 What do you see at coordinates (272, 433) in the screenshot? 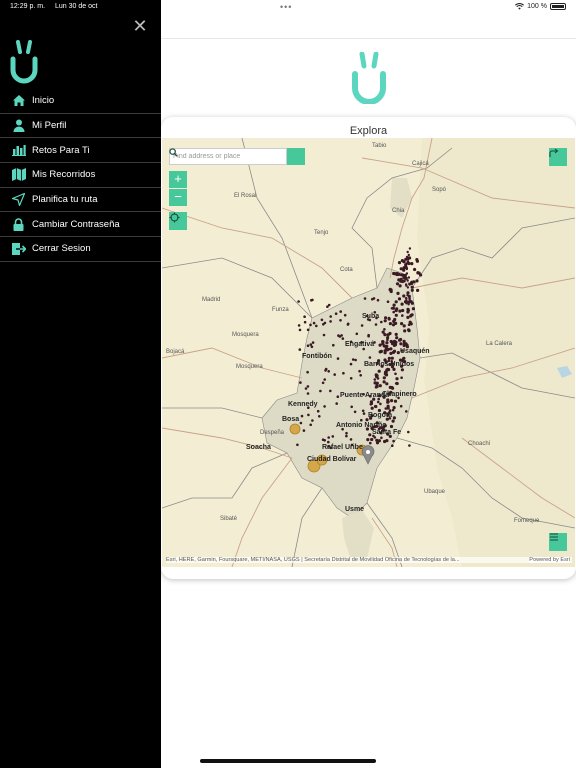
I see `place-label: Despeña` at bounding box center [272, 433].